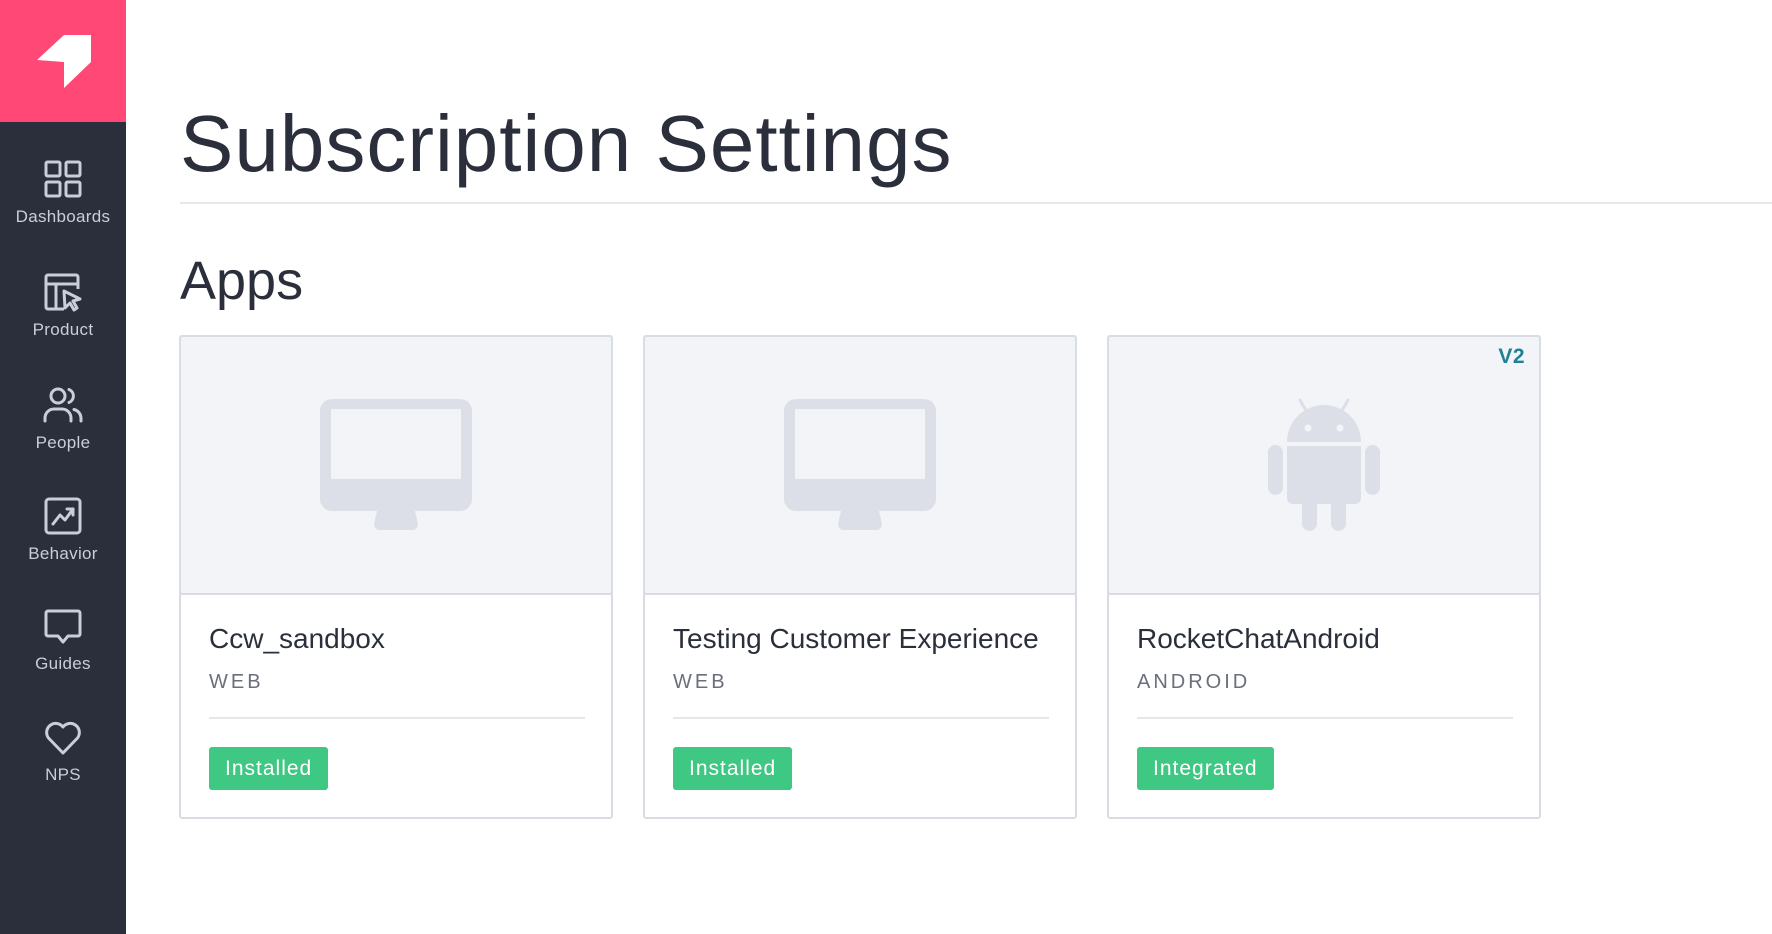 The width and height of the screenshot is (1772, 934). What do you see at coordinates (63, 179) in the screenshot?
I see `dashboards-icon` at bounding box center [63, 179].